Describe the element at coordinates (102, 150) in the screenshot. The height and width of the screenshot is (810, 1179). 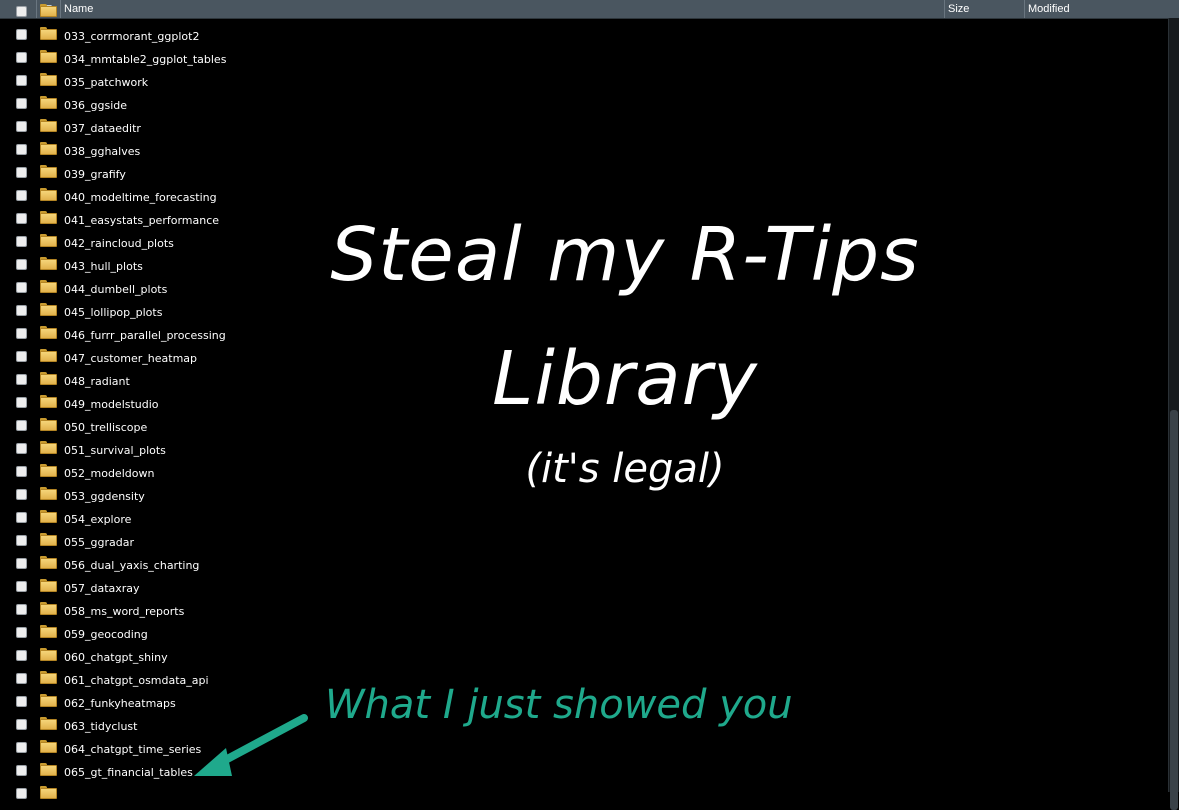
I see `file-name-link: 038_gghalves` at that location.